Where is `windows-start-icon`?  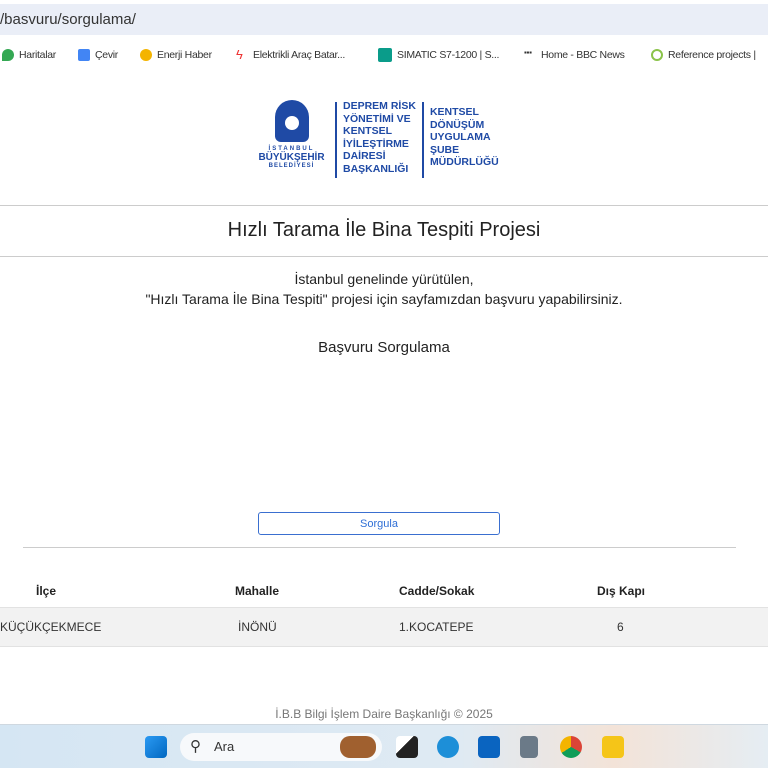
windows-start-icon is located at coordinates (156, 747).